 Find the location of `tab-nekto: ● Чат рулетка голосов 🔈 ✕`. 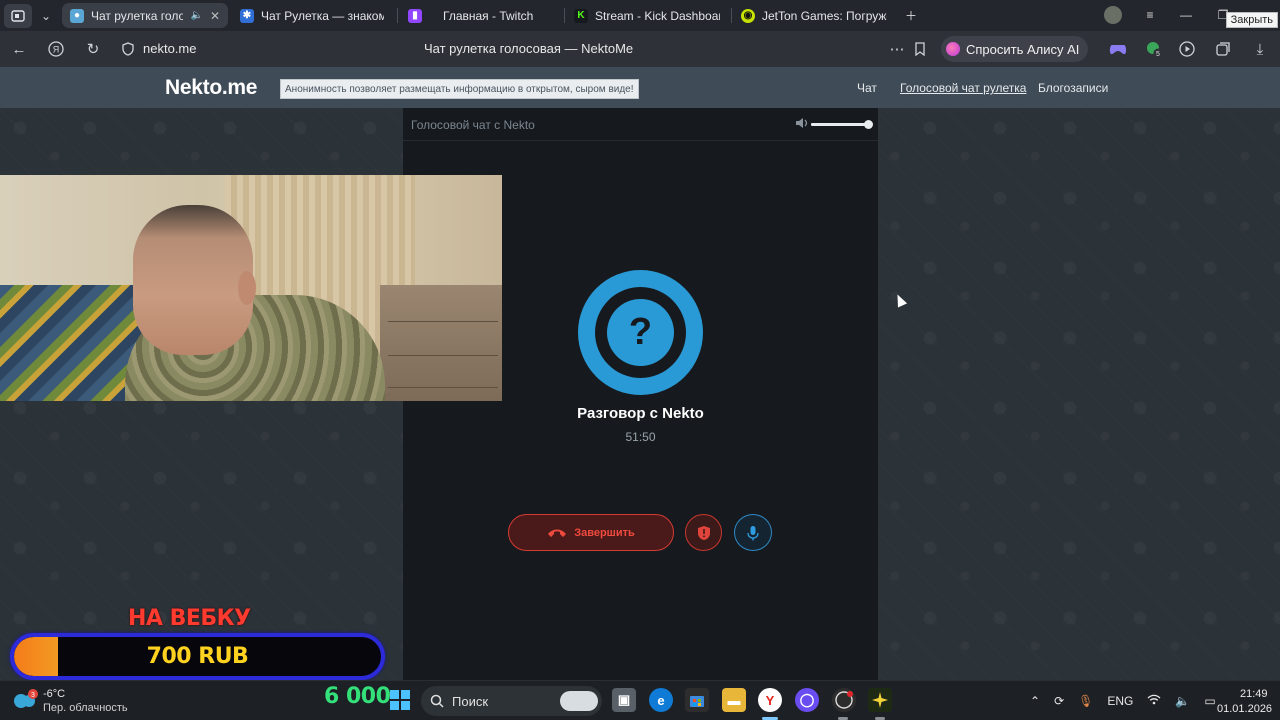

tab-nekto: ● Чат рулетка голосов 🔈 ✕ is located at coordinates (145, 15).